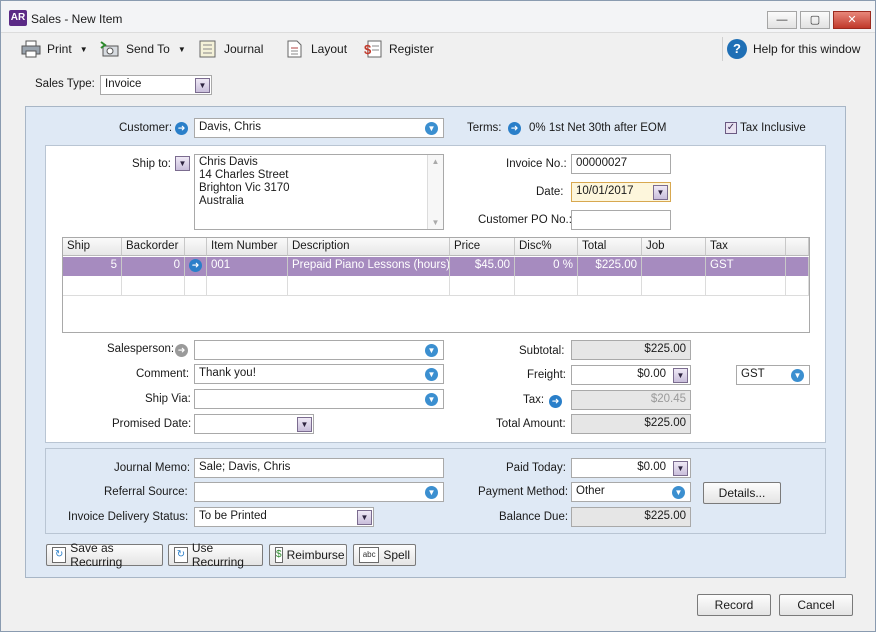 The height and width of the screenshot is (632, 876). What do you see at coordinates (435, 222) in the screenshot?
I see `scroll-down-icon: ▼` at bounding box center [435, 222].